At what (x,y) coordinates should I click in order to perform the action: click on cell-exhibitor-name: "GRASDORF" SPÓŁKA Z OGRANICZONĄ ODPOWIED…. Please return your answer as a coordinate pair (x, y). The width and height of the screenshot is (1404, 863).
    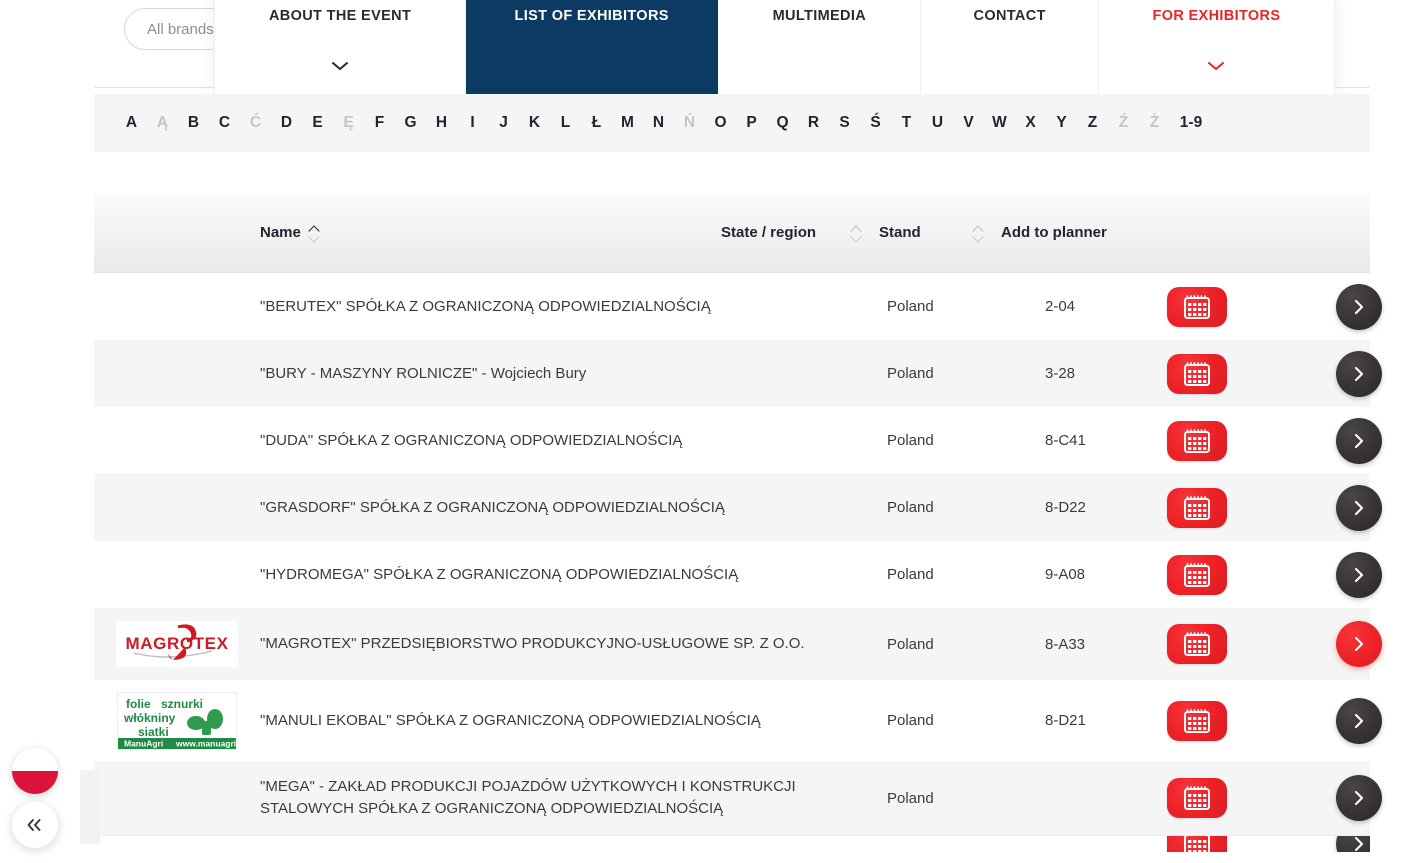
    Looking at the image, I should click on (573, 508).